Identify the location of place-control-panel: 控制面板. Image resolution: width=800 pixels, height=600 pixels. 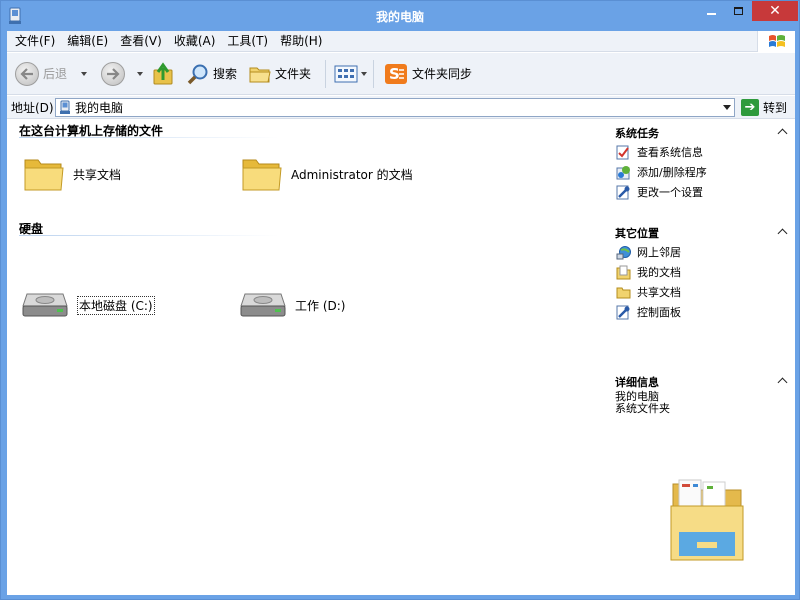
(702, 312).